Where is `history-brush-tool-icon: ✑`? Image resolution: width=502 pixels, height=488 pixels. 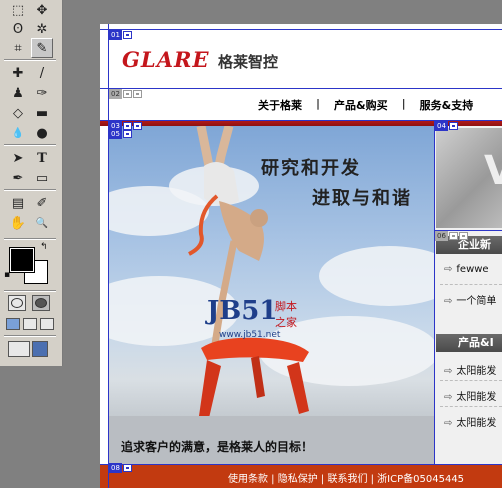
history-brush-tool-icon: ✑ is located at coordinates (42, 93).